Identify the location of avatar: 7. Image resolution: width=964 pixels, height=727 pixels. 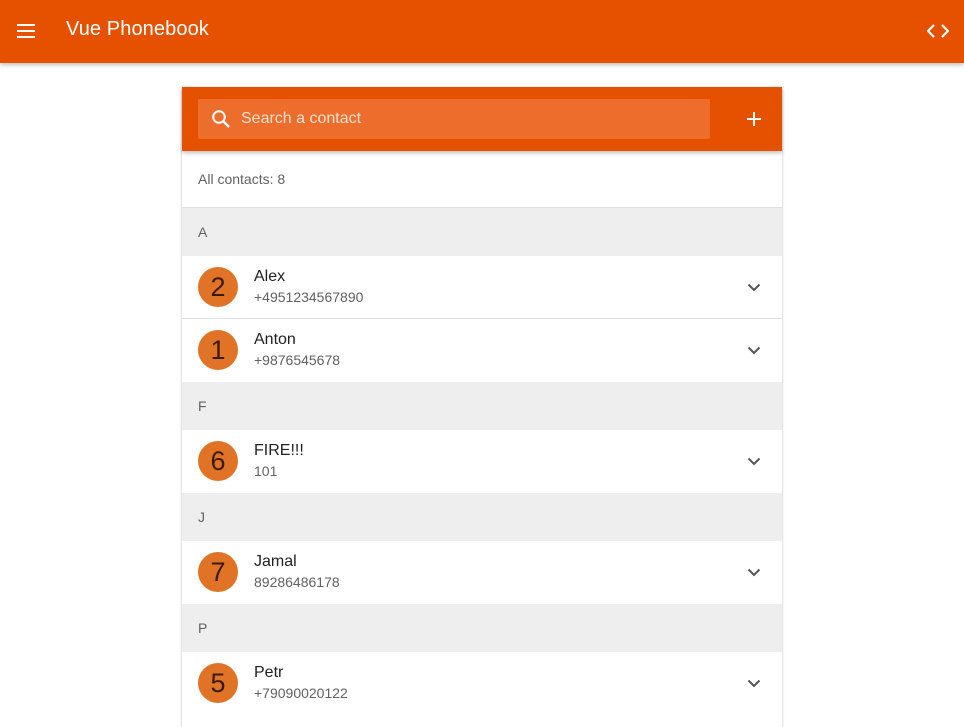
(218, 572).